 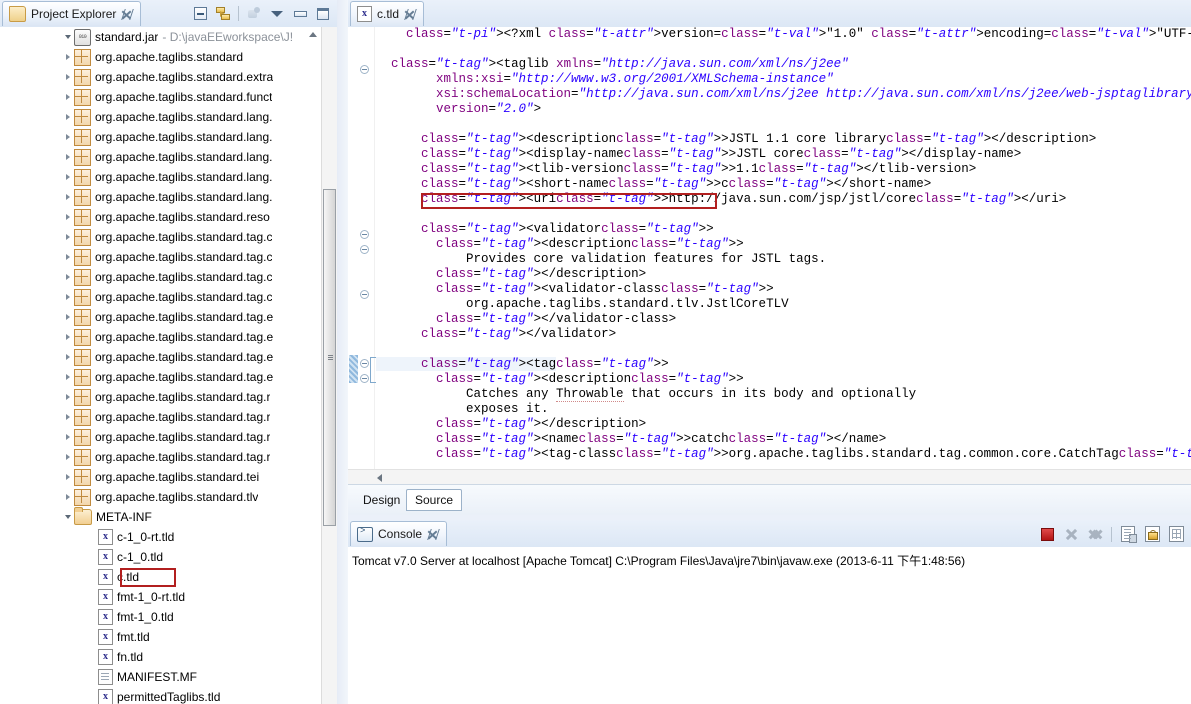 What do you see at coordinates (1176, 534) in the screenshot?
I see `display-selected-console-button` at bounding box center [1176, 534].